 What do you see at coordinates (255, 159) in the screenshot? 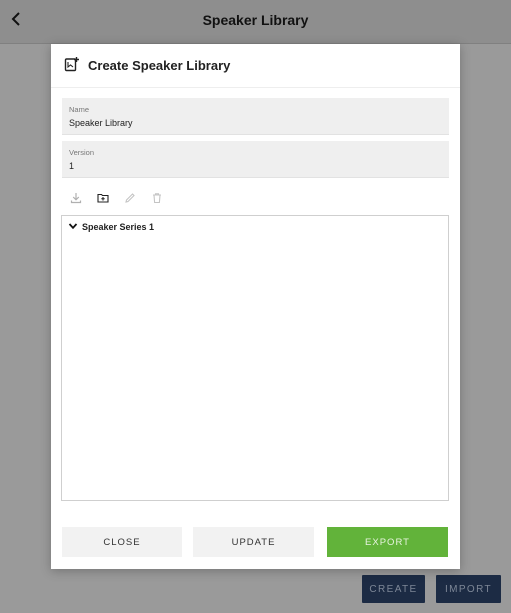
I see `version-field: Version` at bounding box center [255, 159].